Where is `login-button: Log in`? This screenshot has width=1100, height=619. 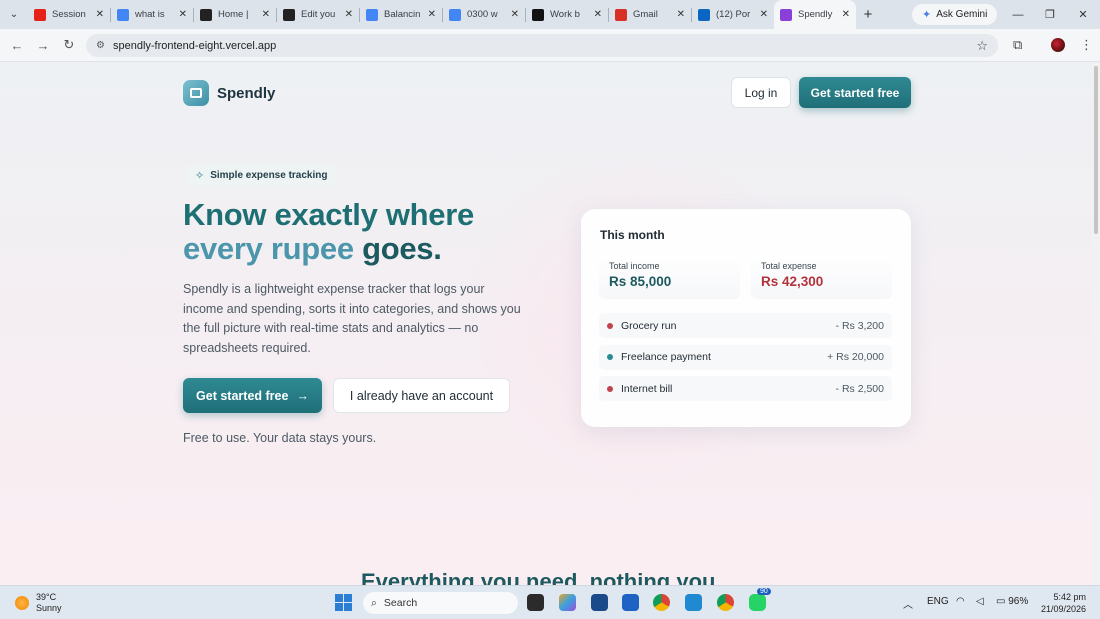
login-button: Log in is located at coordinates (761, 92).